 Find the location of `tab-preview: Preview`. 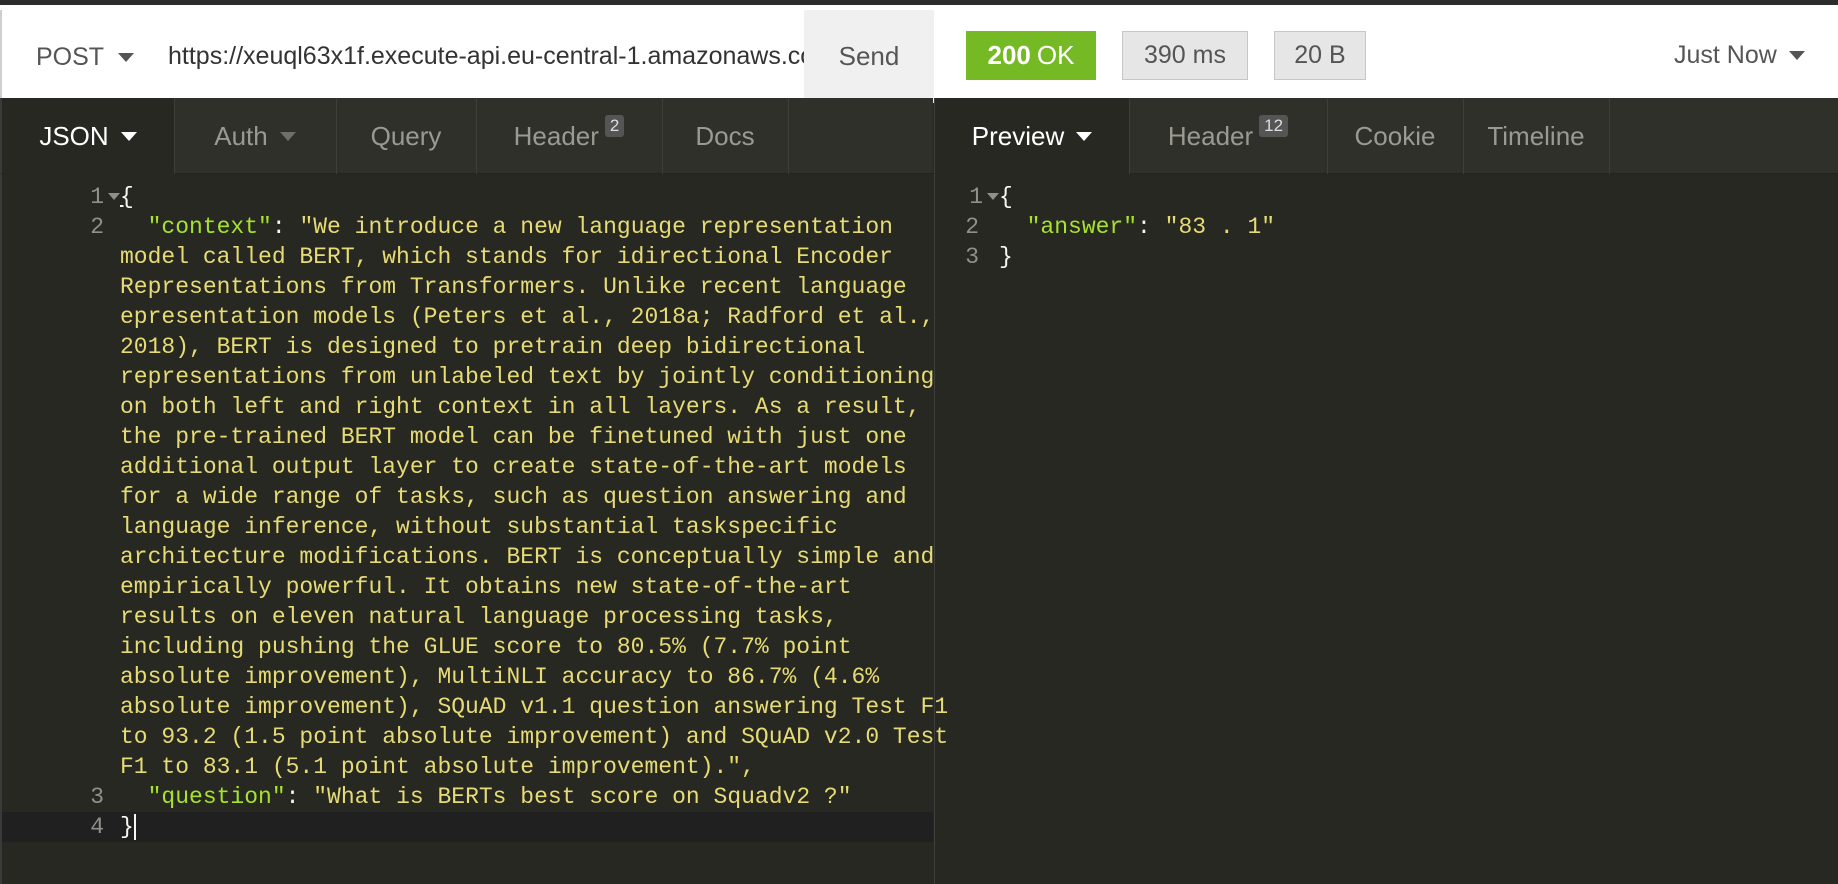

tab-preview: Preview is located at coordinates (1032, 136).